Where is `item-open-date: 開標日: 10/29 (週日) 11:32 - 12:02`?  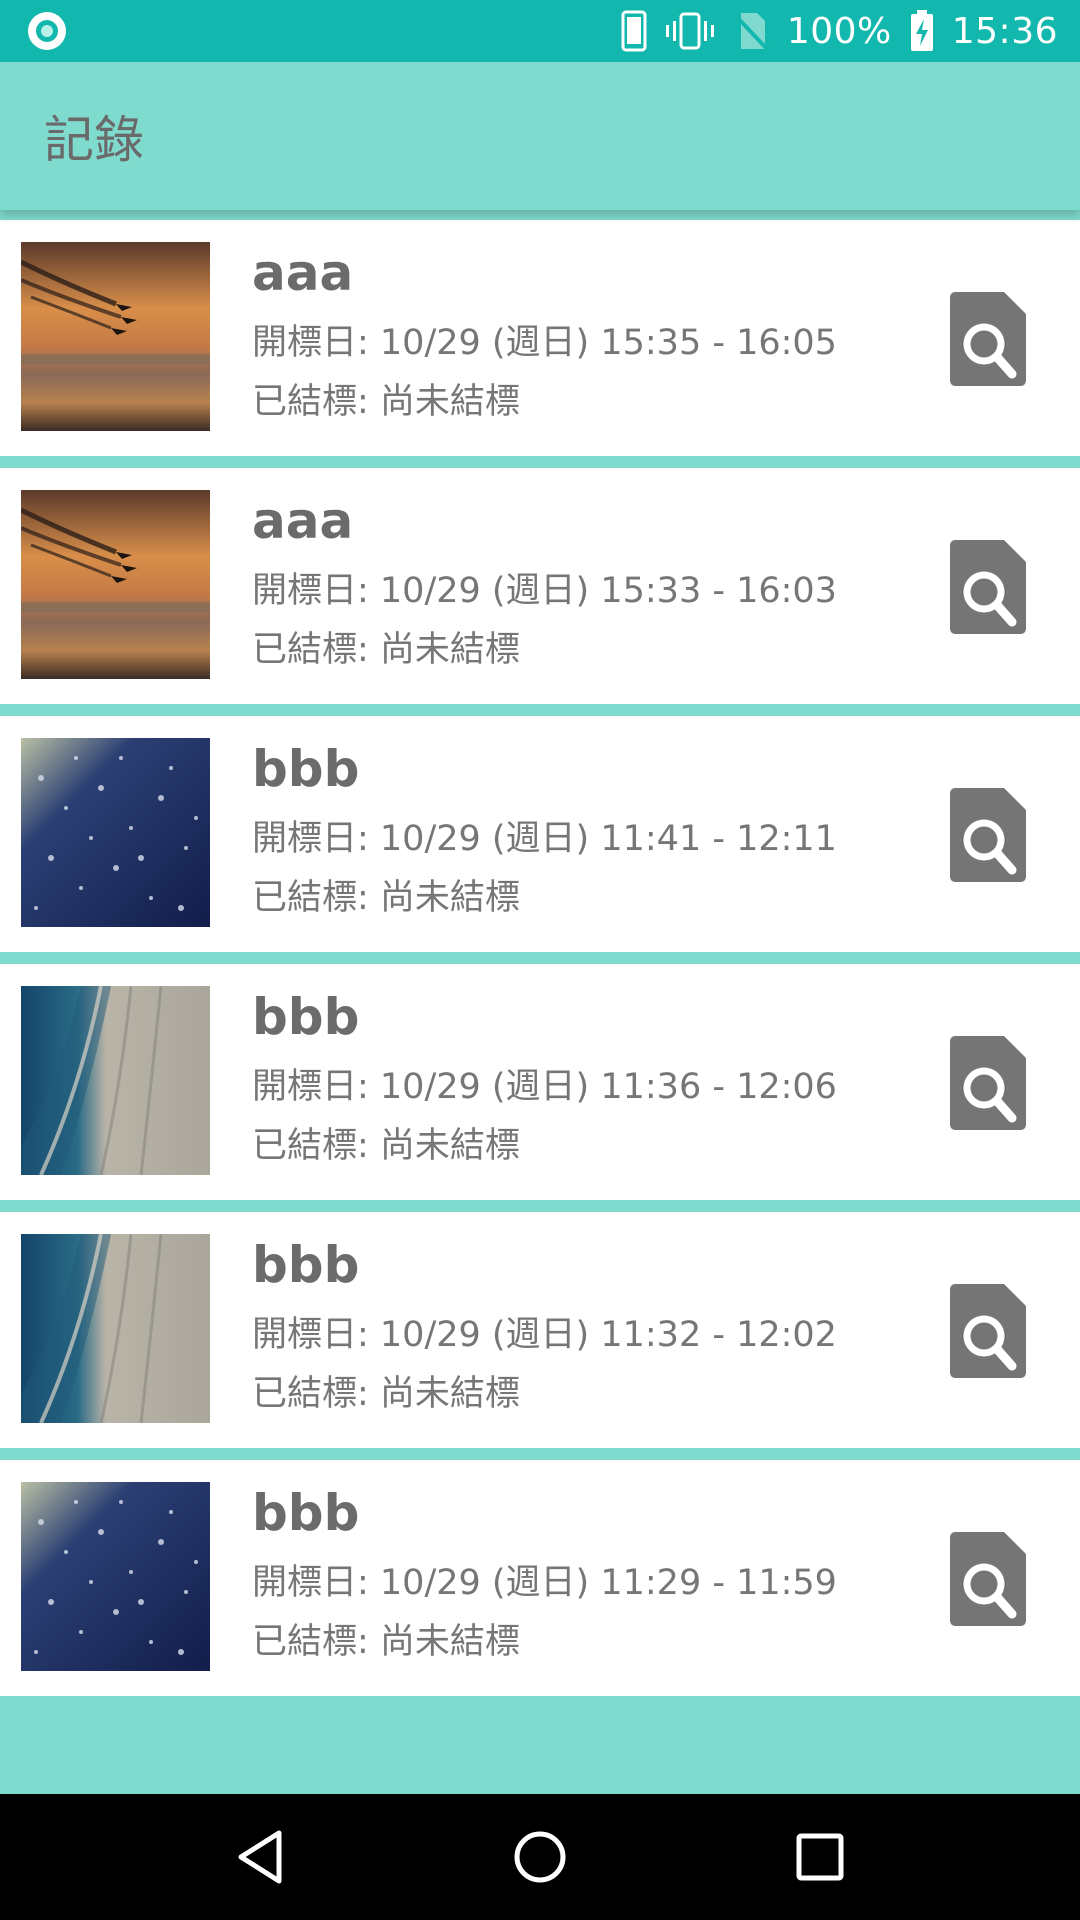 item-open-date: 開標日: 10/29 (週日) 11:32 - 12:02 is located at coordinates (544, 1335).